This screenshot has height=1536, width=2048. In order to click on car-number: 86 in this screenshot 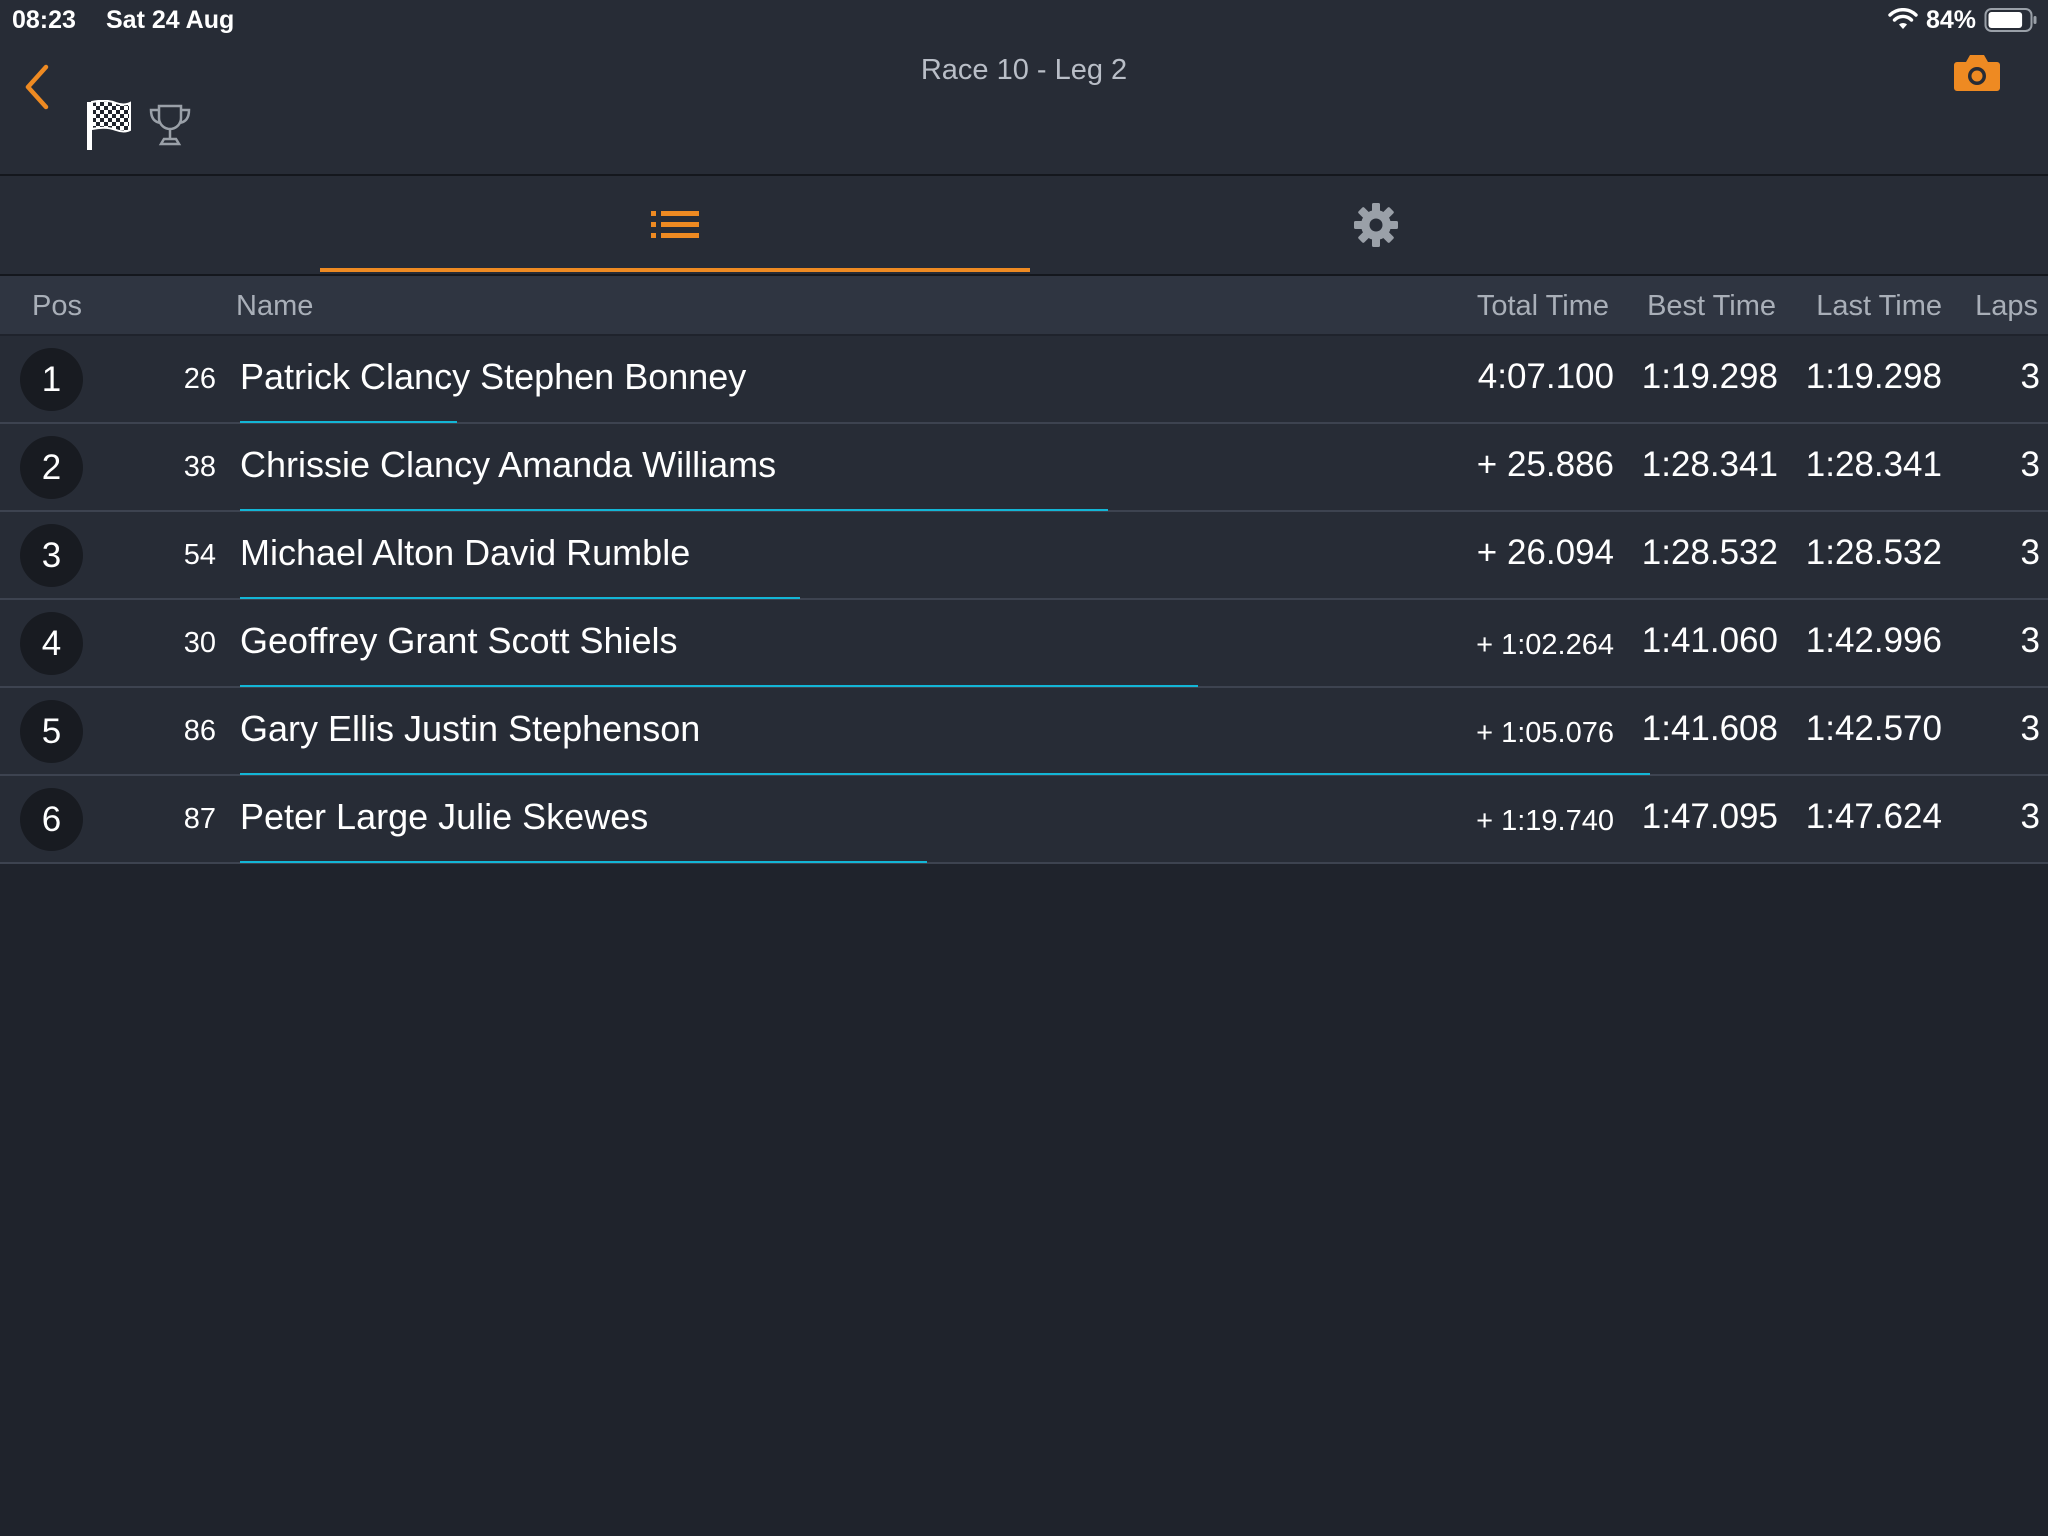, I will do `click(199, 731)`.